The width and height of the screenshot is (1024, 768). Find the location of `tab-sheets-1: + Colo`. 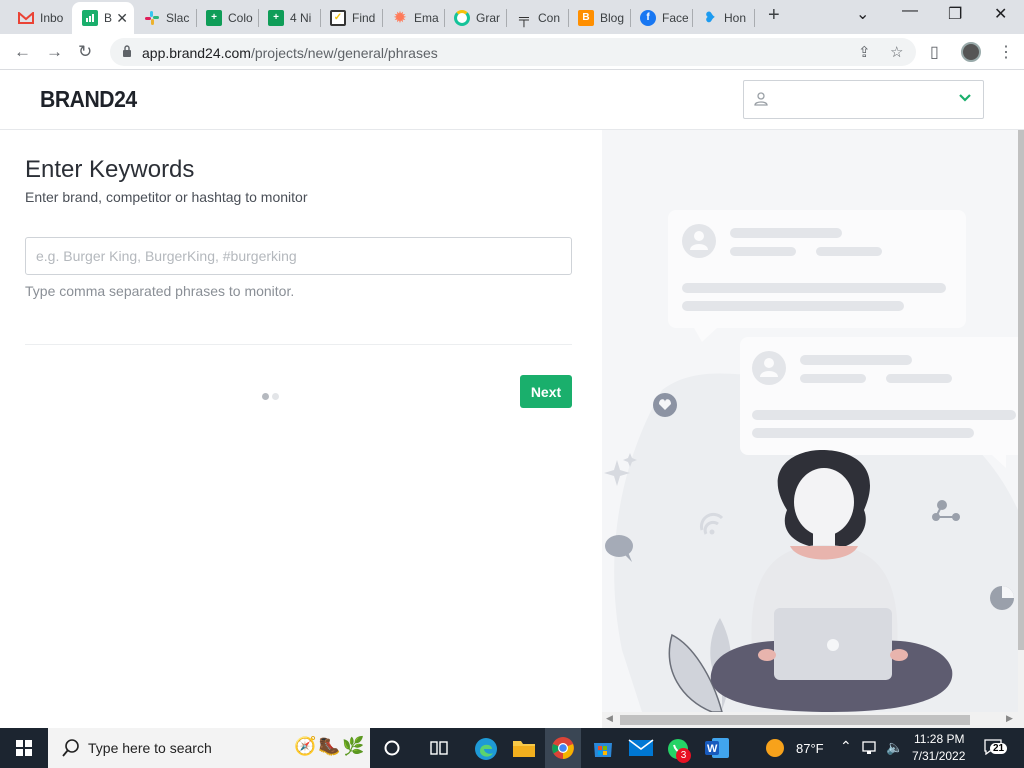

tab-sheets-1: + Colo is located at coordinates (227, 17).